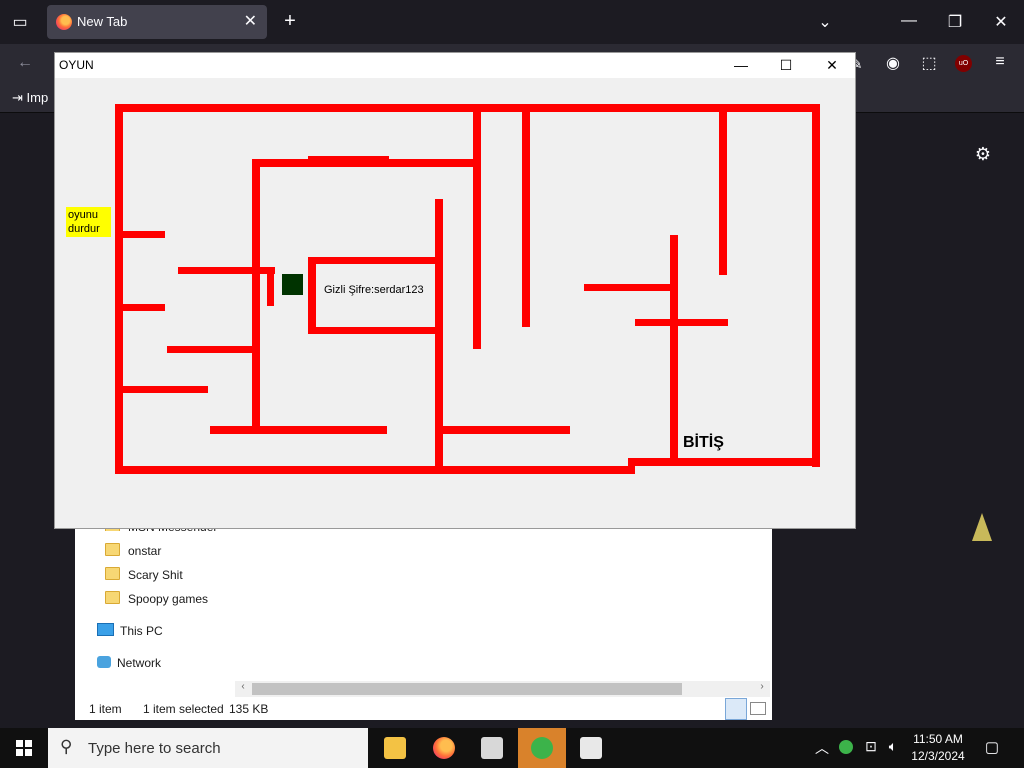 The image size is (1024, 768). Describe the element at coordinates (1000, 64) in the screenshot. I see `menu-icon: ≡` at that location.